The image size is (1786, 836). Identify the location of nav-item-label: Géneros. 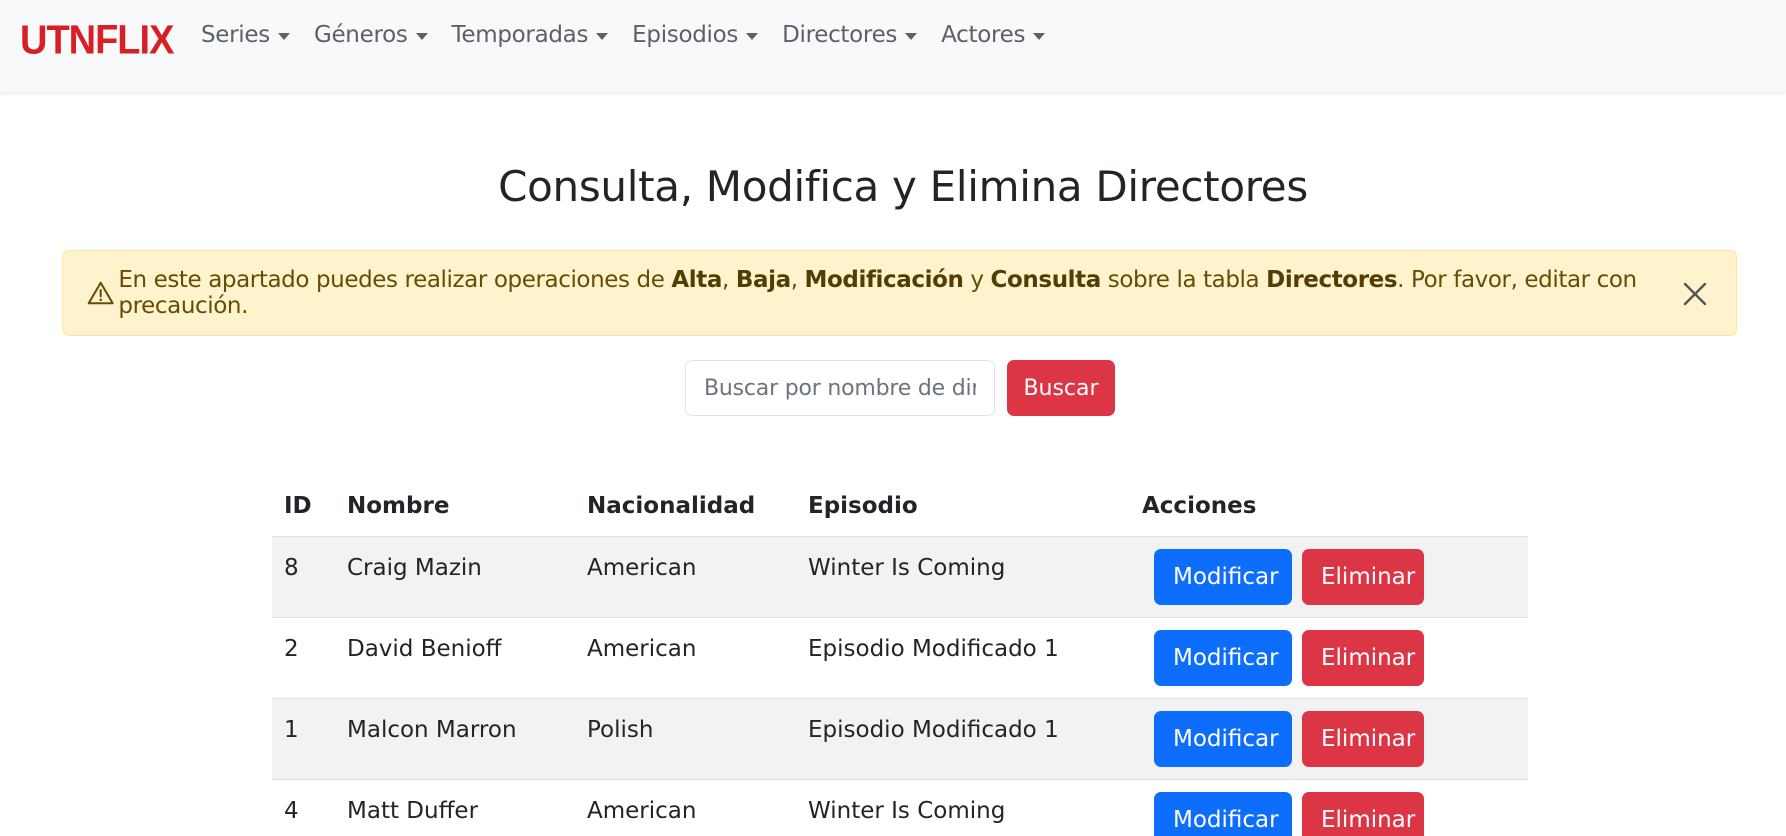
(360, 35).